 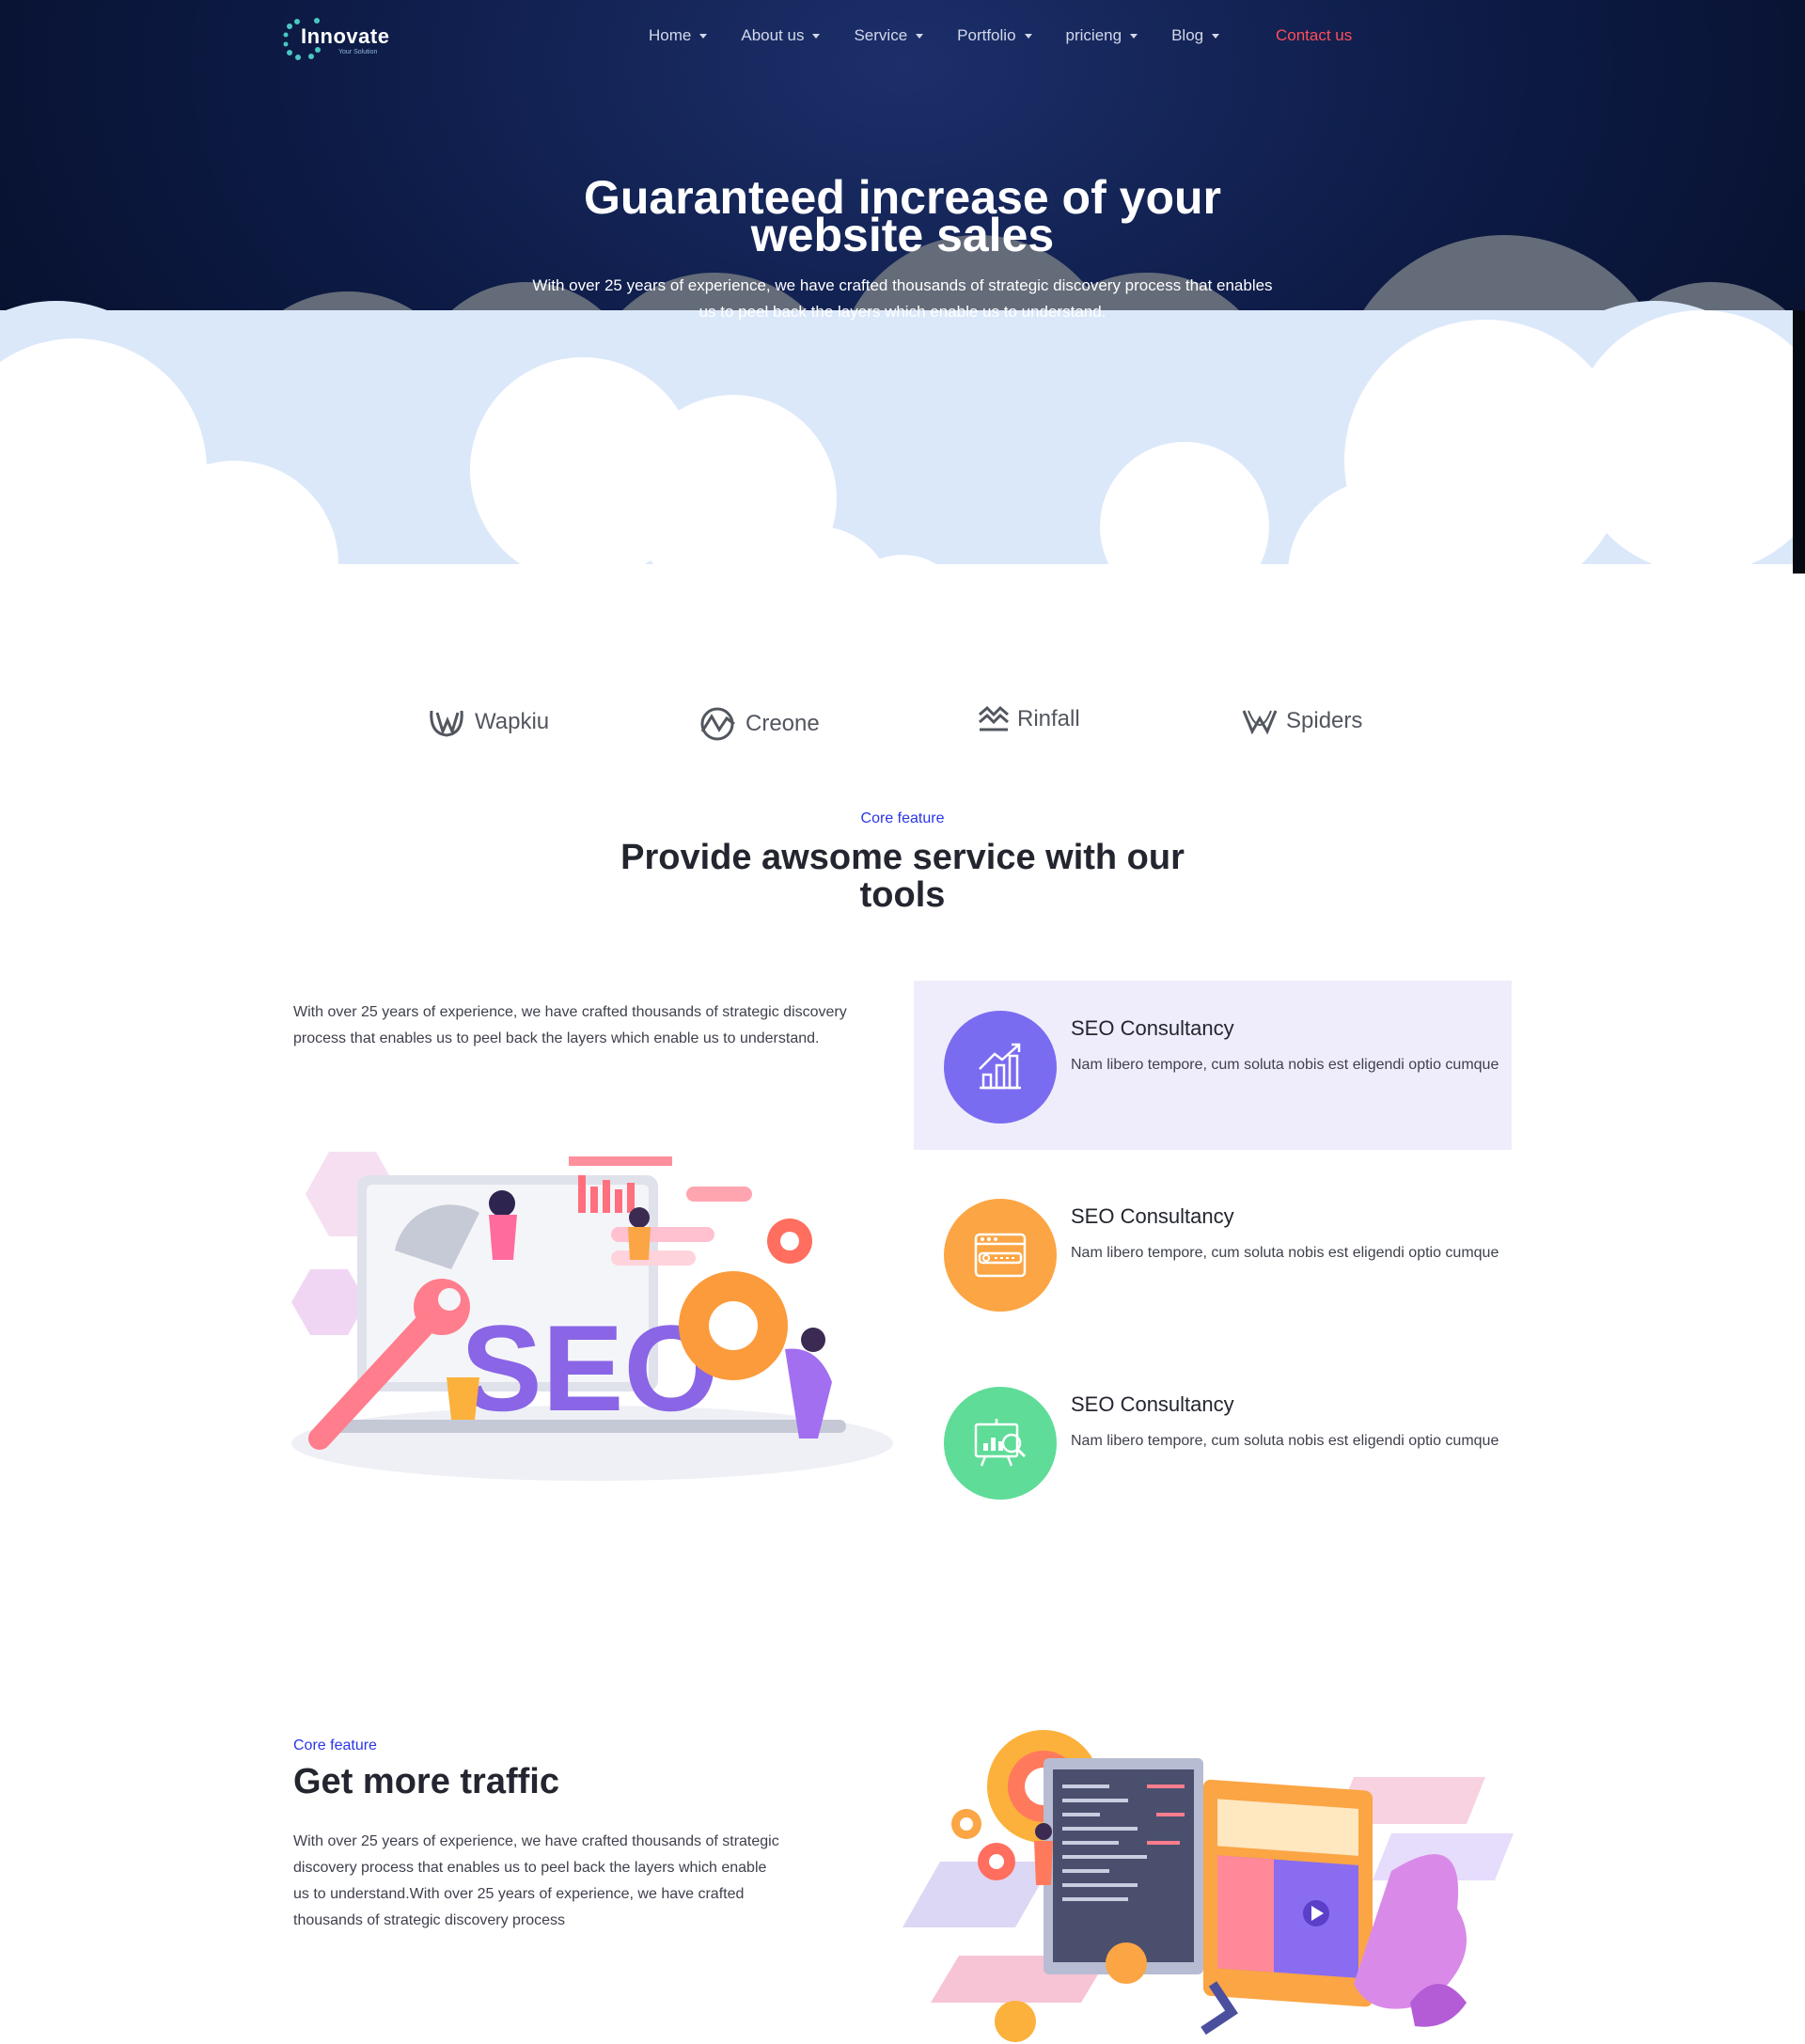 I want to click on brand-name: Spiders, so click(x=1324, y=720).